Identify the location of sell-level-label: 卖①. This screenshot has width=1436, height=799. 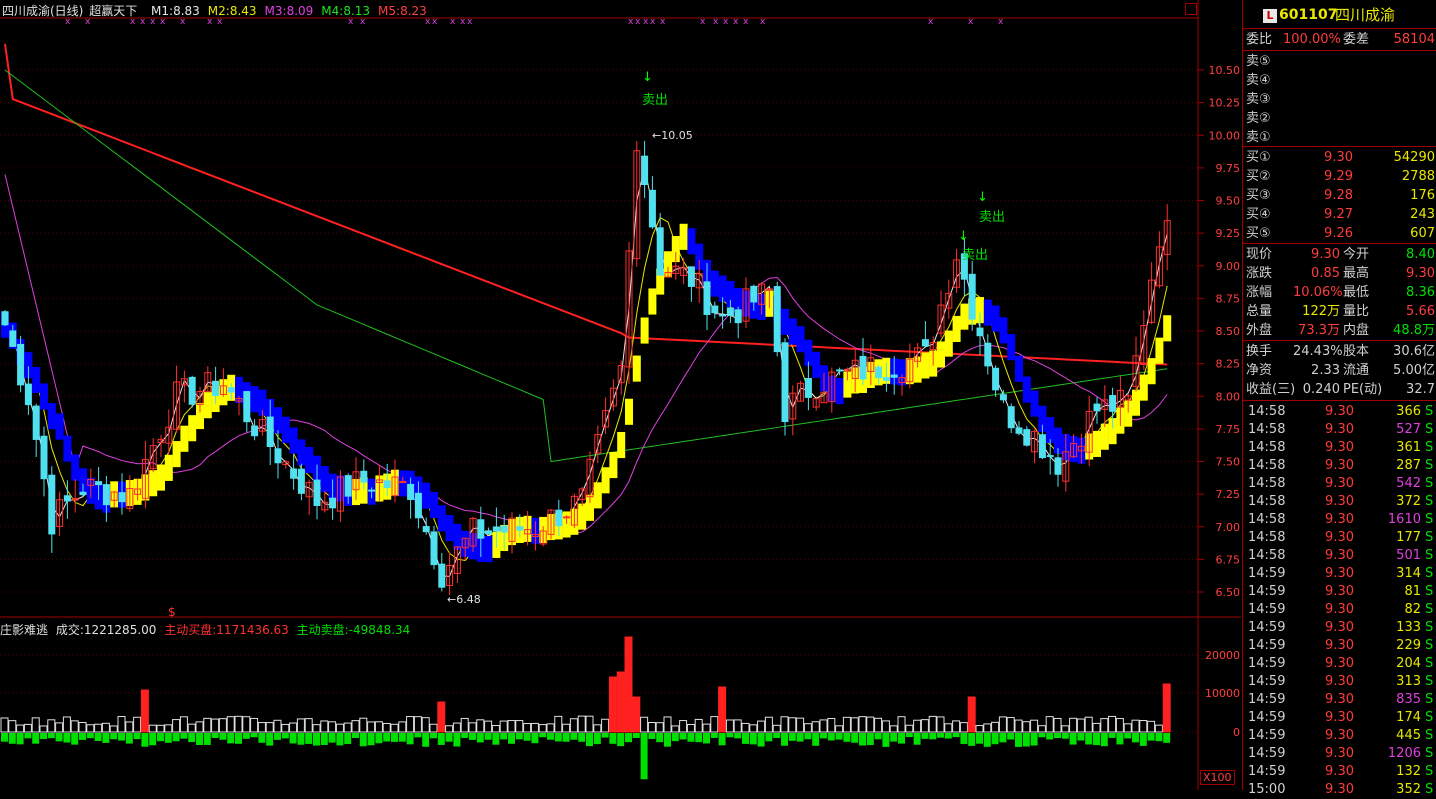
(1258, 137).